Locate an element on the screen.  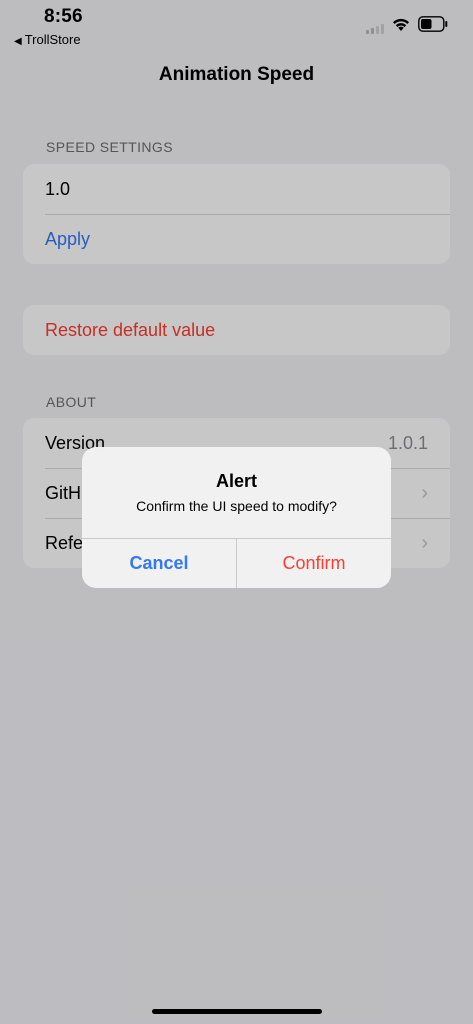
alert-message: Confirm the UI speed to modify? is located at coordinates (236, 506).